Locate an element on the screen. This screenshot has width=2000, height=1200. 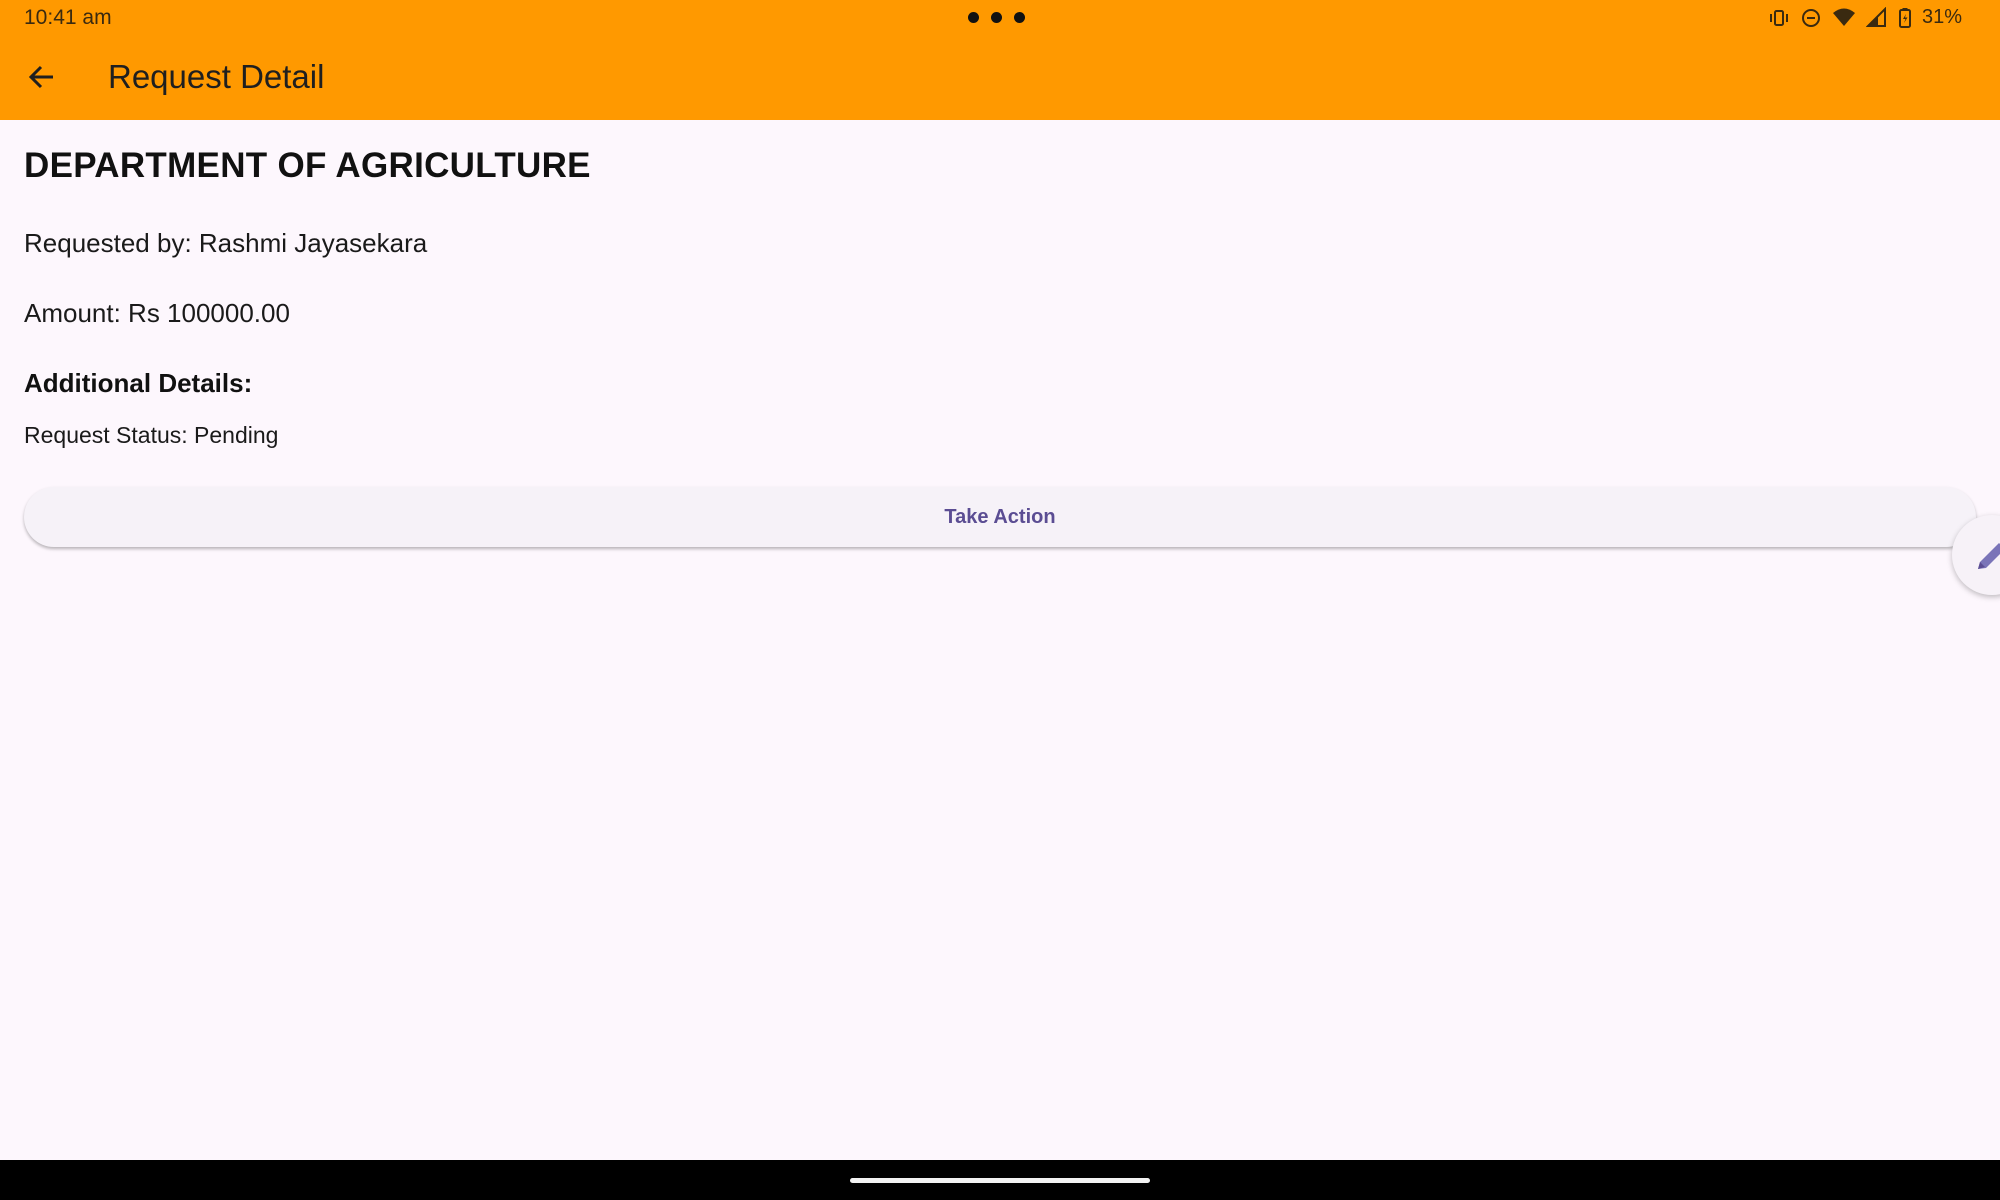
camera-dots is located at coordinates (996, 17).